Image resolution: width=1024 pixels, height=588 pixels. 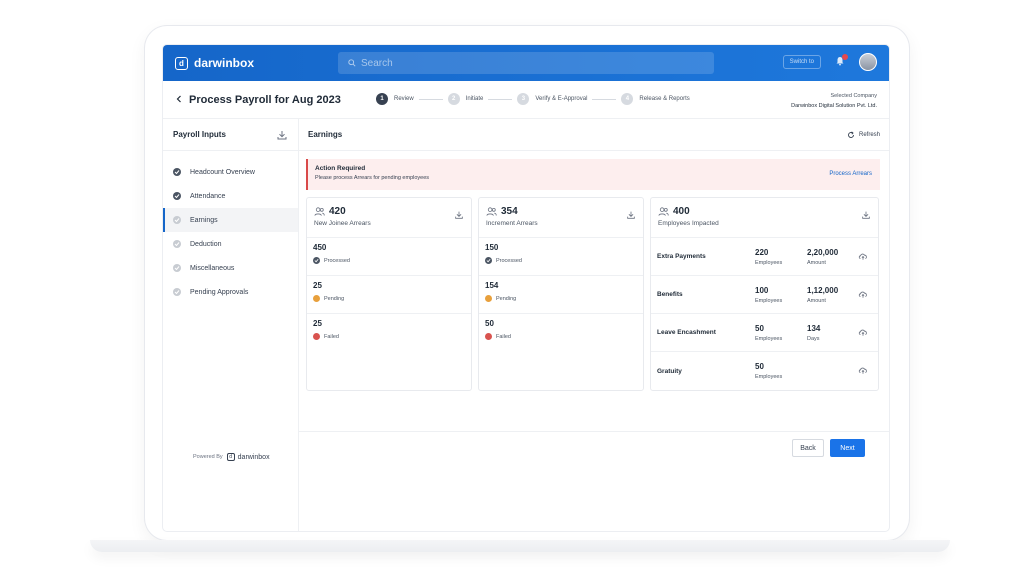 I want to click on sidebar-item-label: Pending Approvals, so click(x=219, y=292).